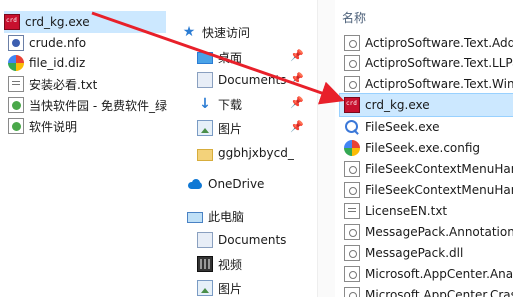 The image size is (513, 297). Describe the element at coordinates (230, 104) in the screenshot. I see `nav-label: 下载` at that location.